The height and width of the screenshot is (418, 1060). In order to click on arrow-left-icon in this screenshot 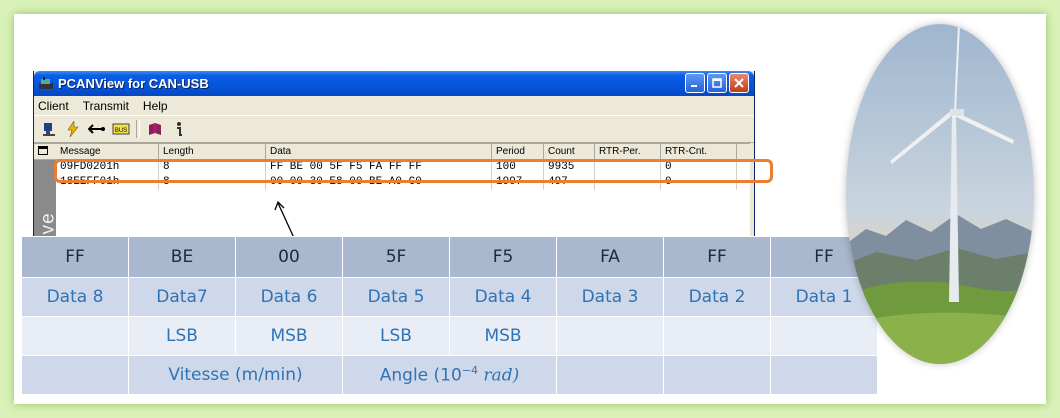, I will do `click(96, 129)`.